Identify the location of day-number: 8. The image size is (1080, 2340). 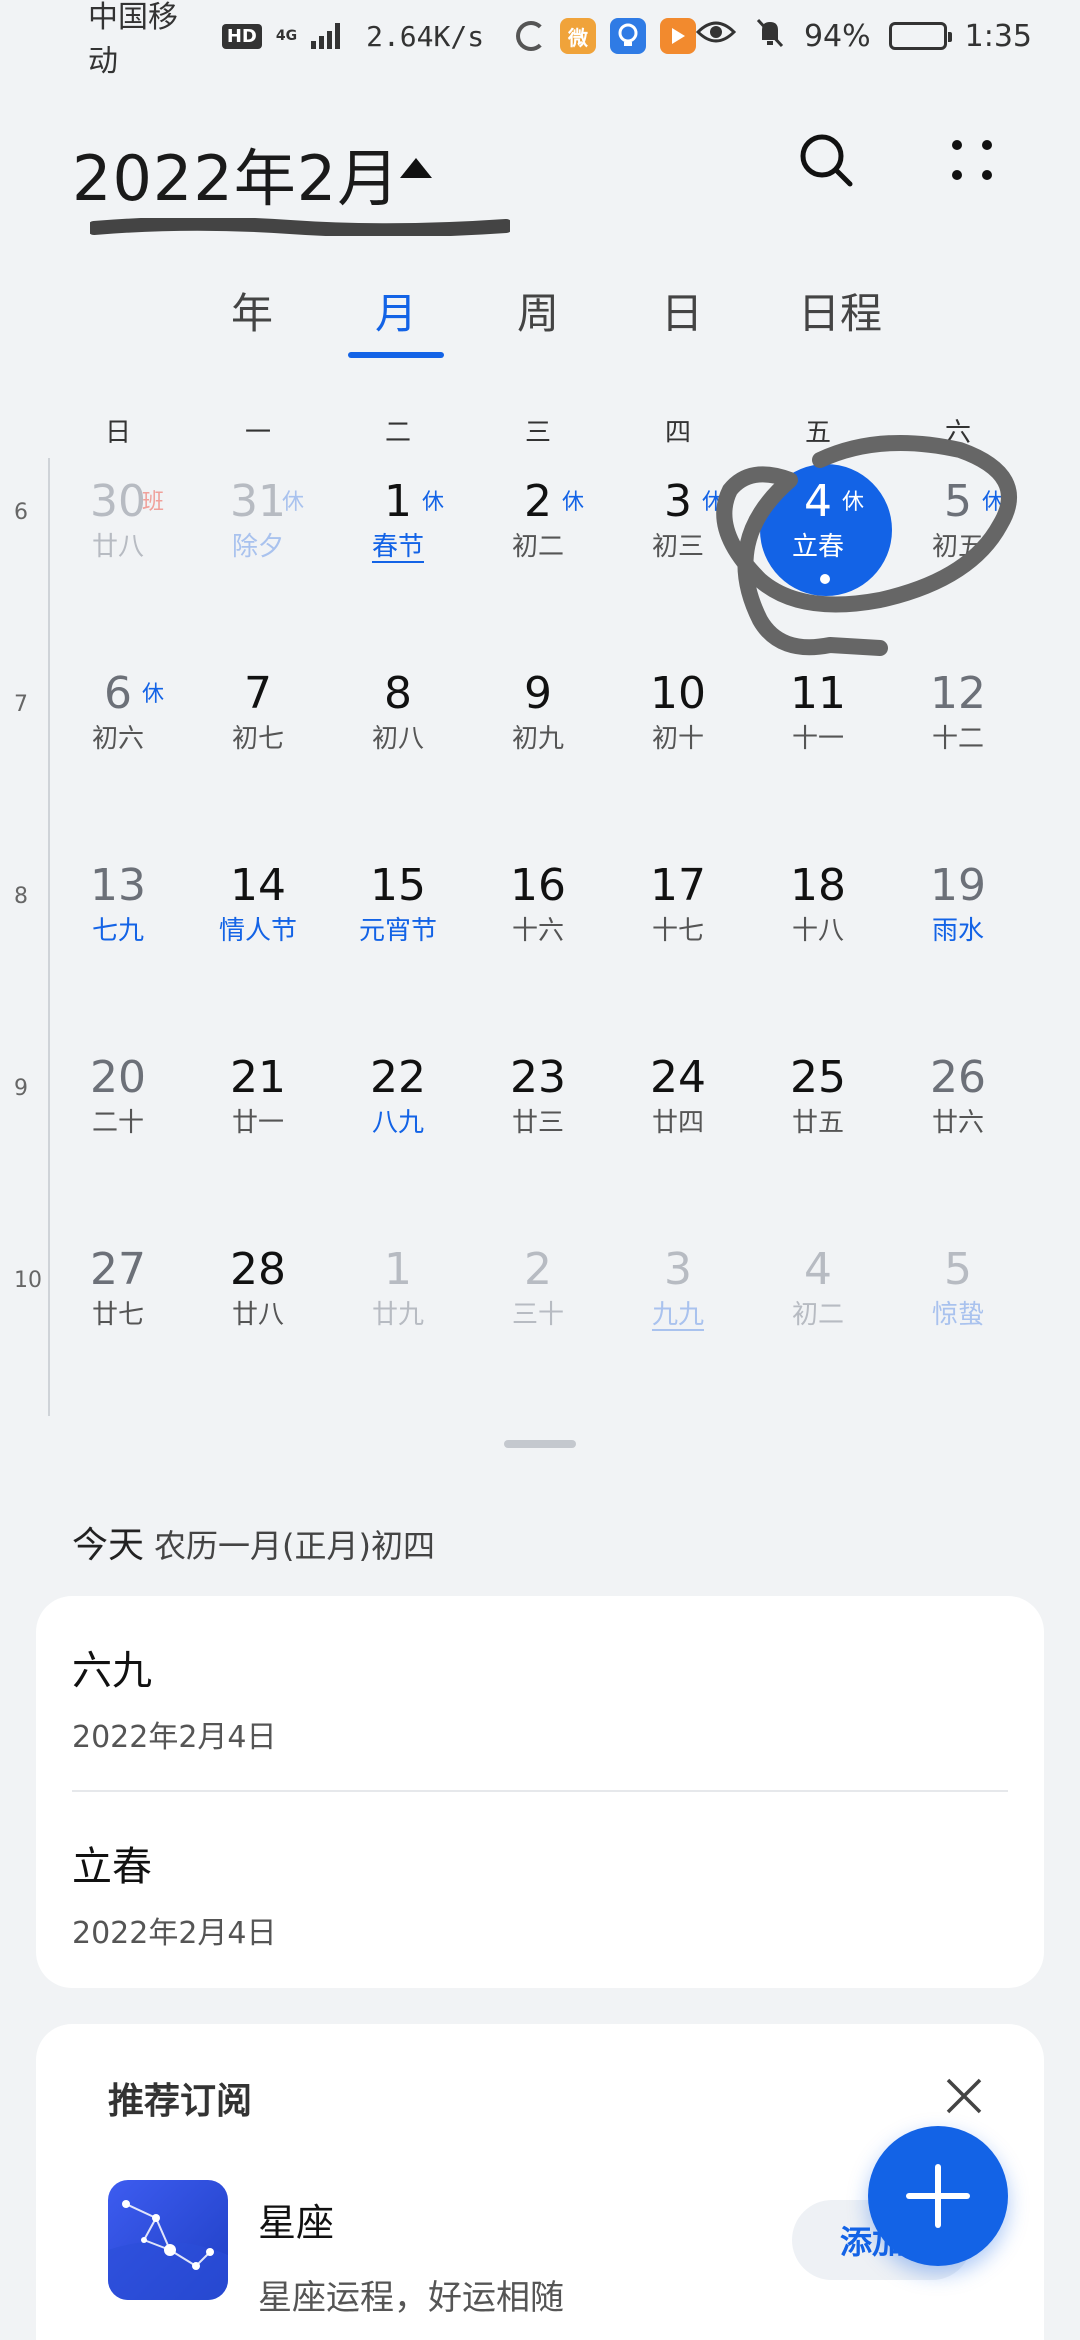
(398, 693).